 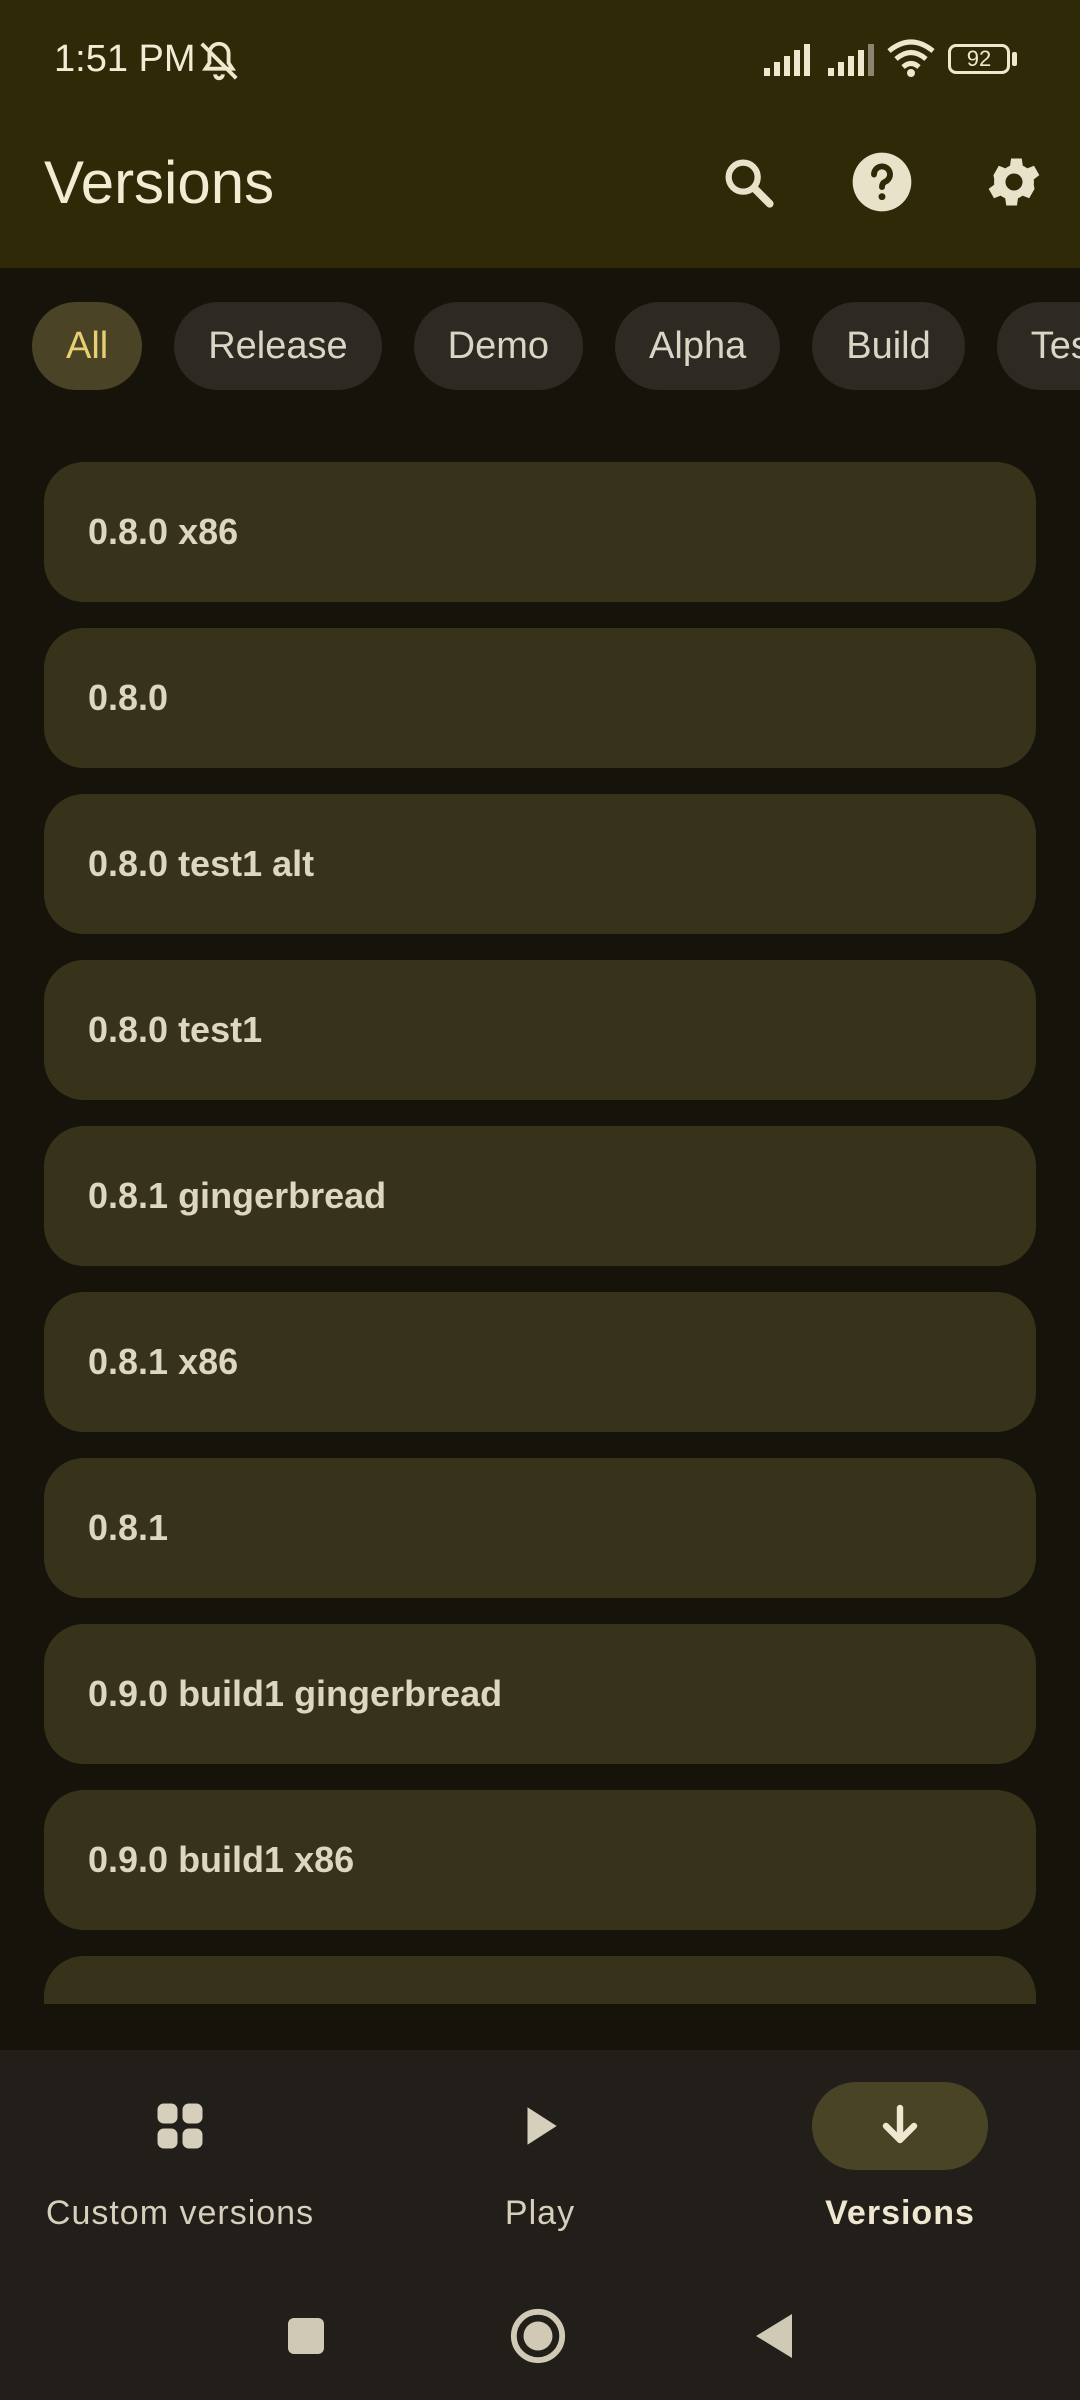 What do you see at coordinates (540, 1694) in the screenshot?
I see `version-item: 0.9.0 build1 gingerbread` at bounding box center [540, 1694].